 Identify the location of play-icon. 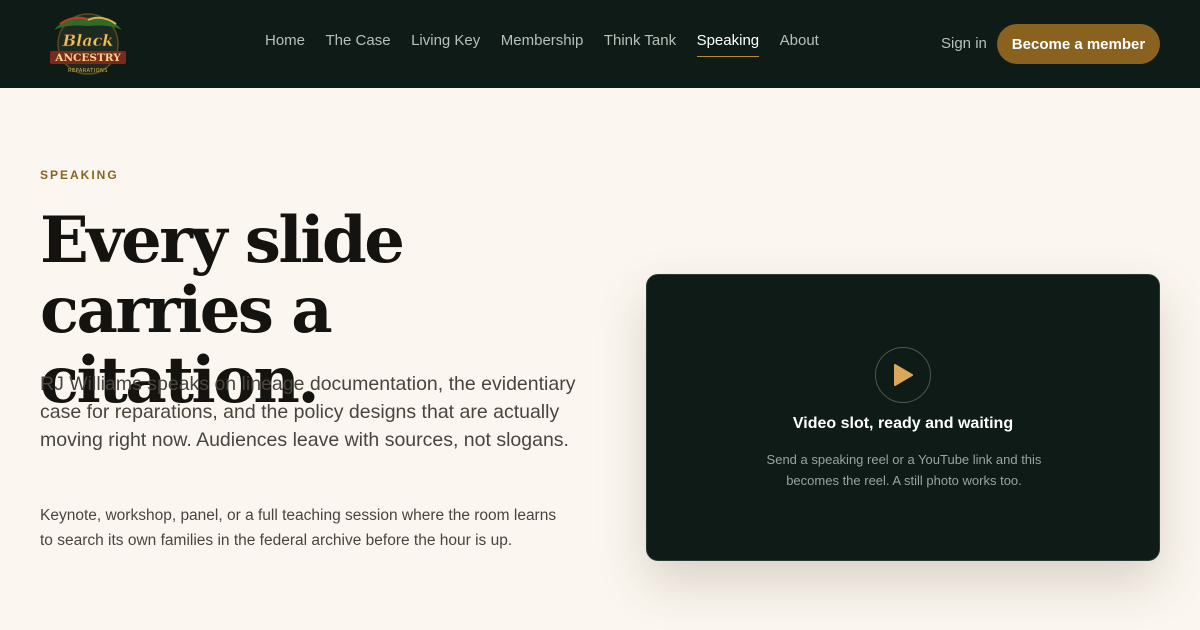
(903, 375).